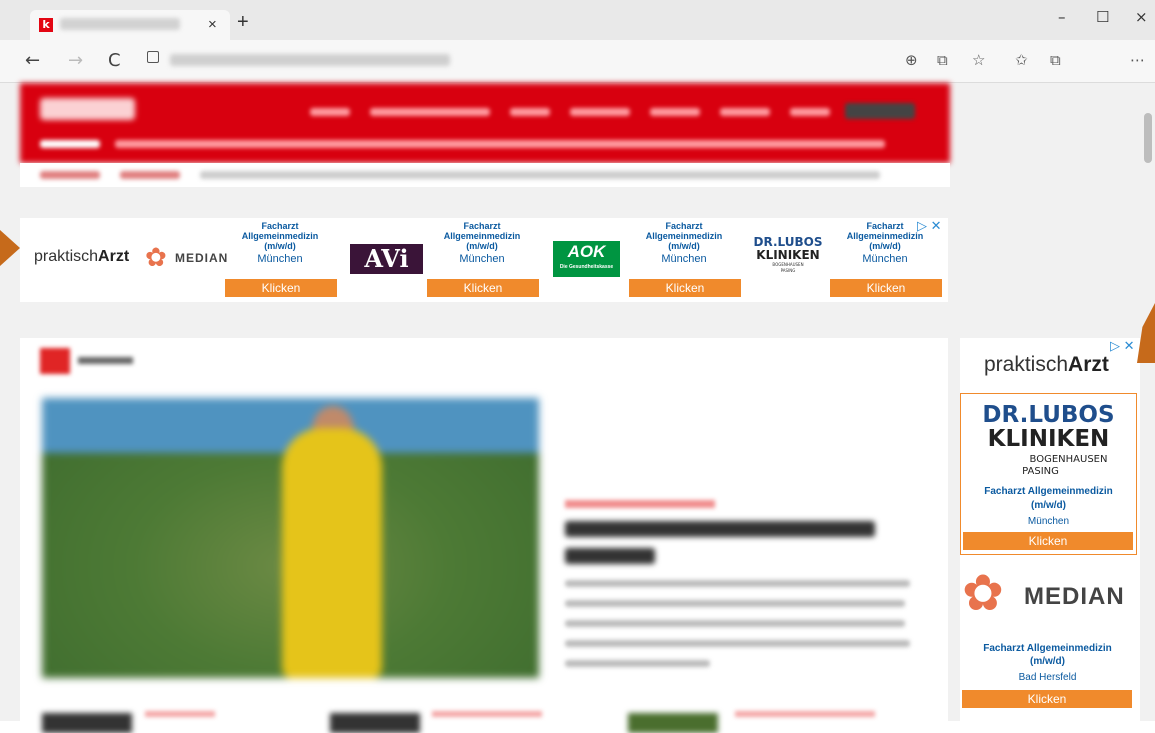 This screenshot has height=733, width=1155. I want to click on left-arrow-indicator, so click(10, 248).